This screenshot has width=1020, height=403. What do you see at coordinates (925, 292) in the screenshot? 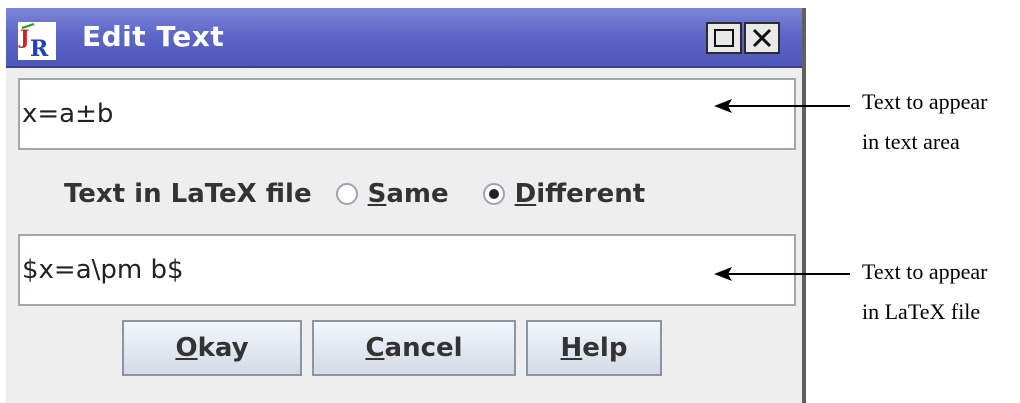
I see `latex-file-annotation: Text to appear in LaTeX file` at bounding box center [925, 292].